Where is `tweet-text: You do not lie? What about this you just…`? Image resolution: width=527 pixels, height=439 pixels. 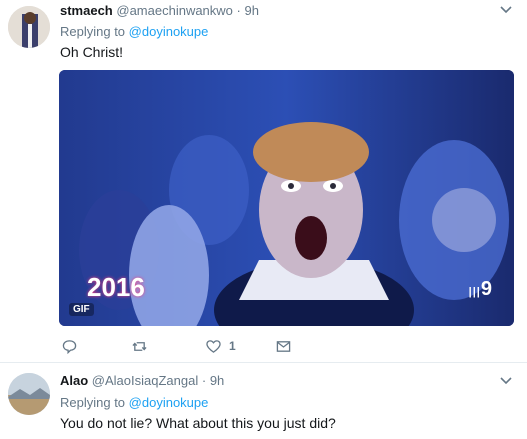
tweet-text: You do not lie? What about this you just… is located at coordinates (198, 423).